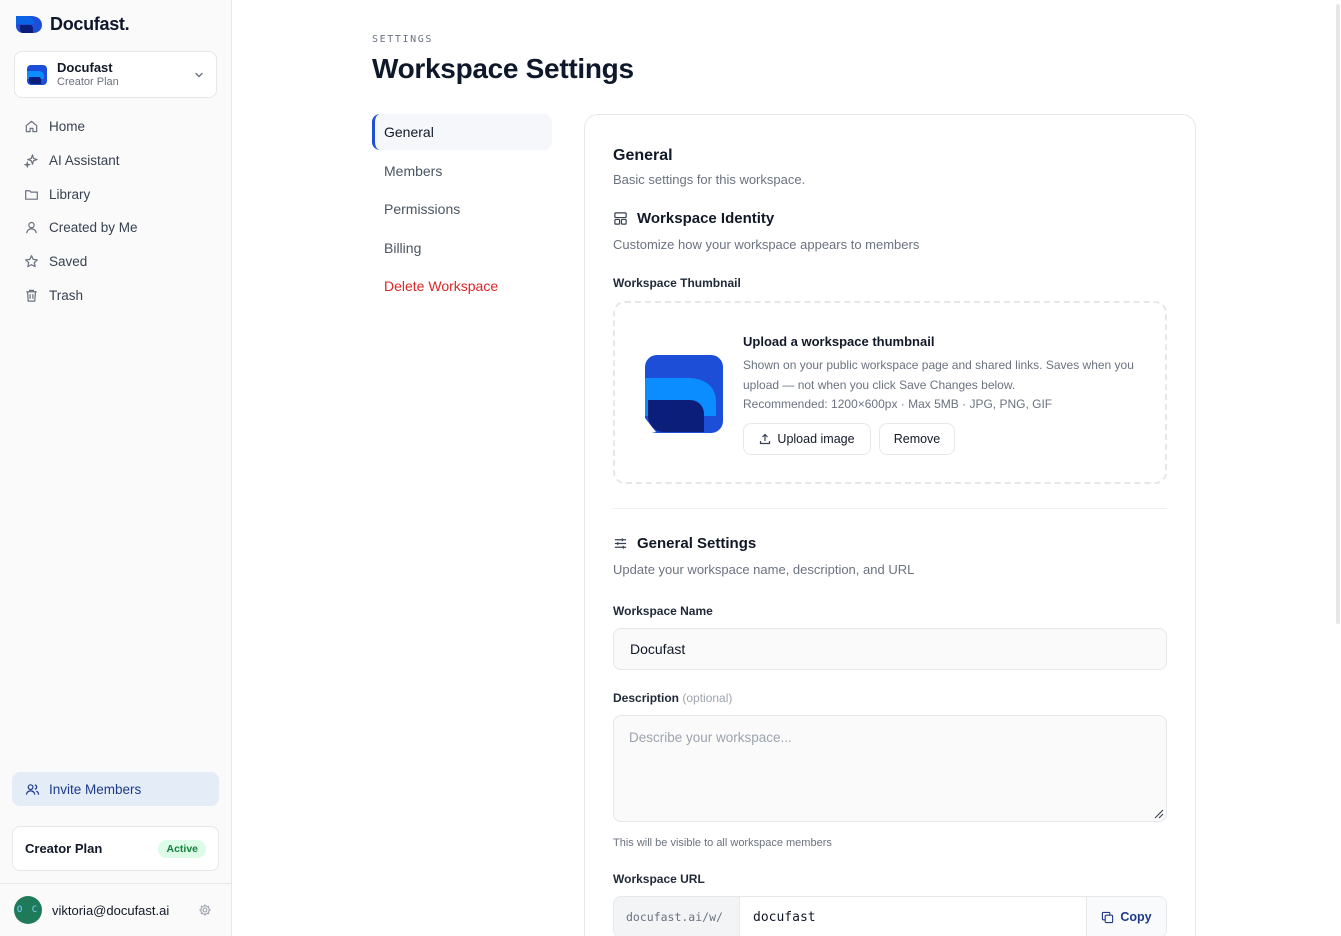 The height and width of the screenshot is (936, 1341). What do you see at coordinates (67, 127) in the screenshot?
I see `sidebar-item-label: Home` at bounding box center [67, 127].